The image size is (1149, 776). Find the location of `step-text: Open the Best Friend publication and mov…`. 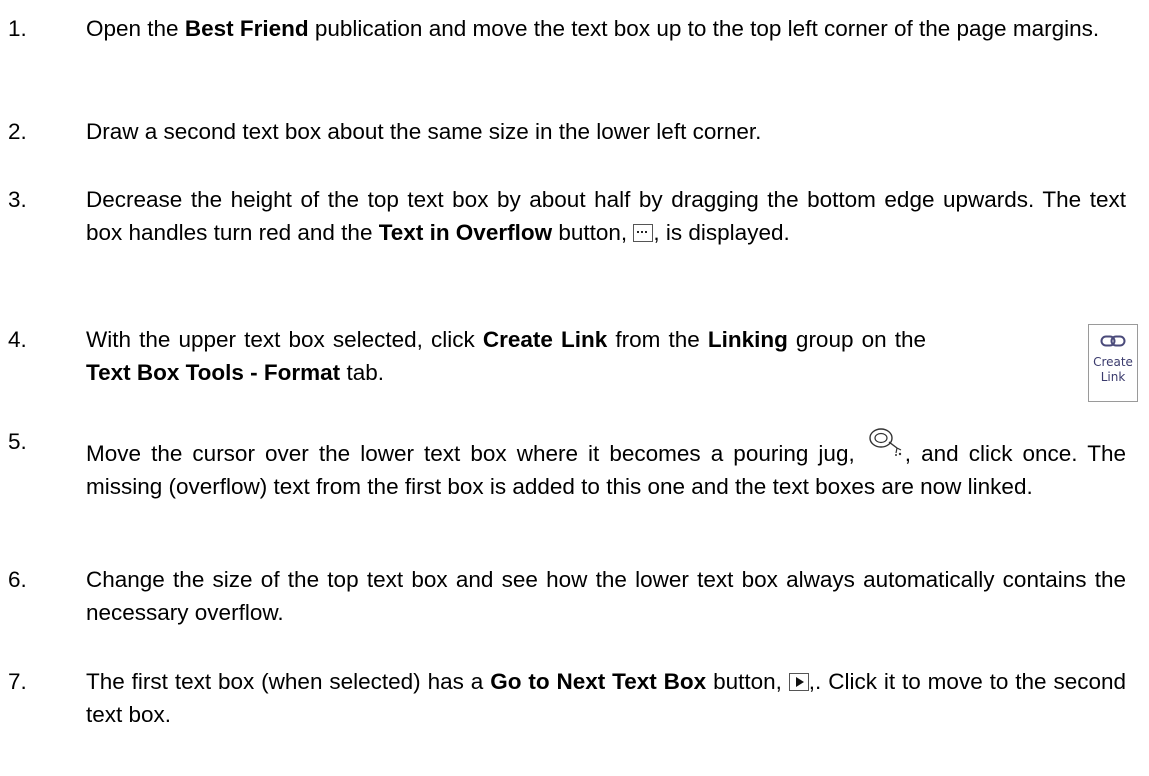

step-text: Open the Best Friend publication and mov… is located at coordinates (593, 28).